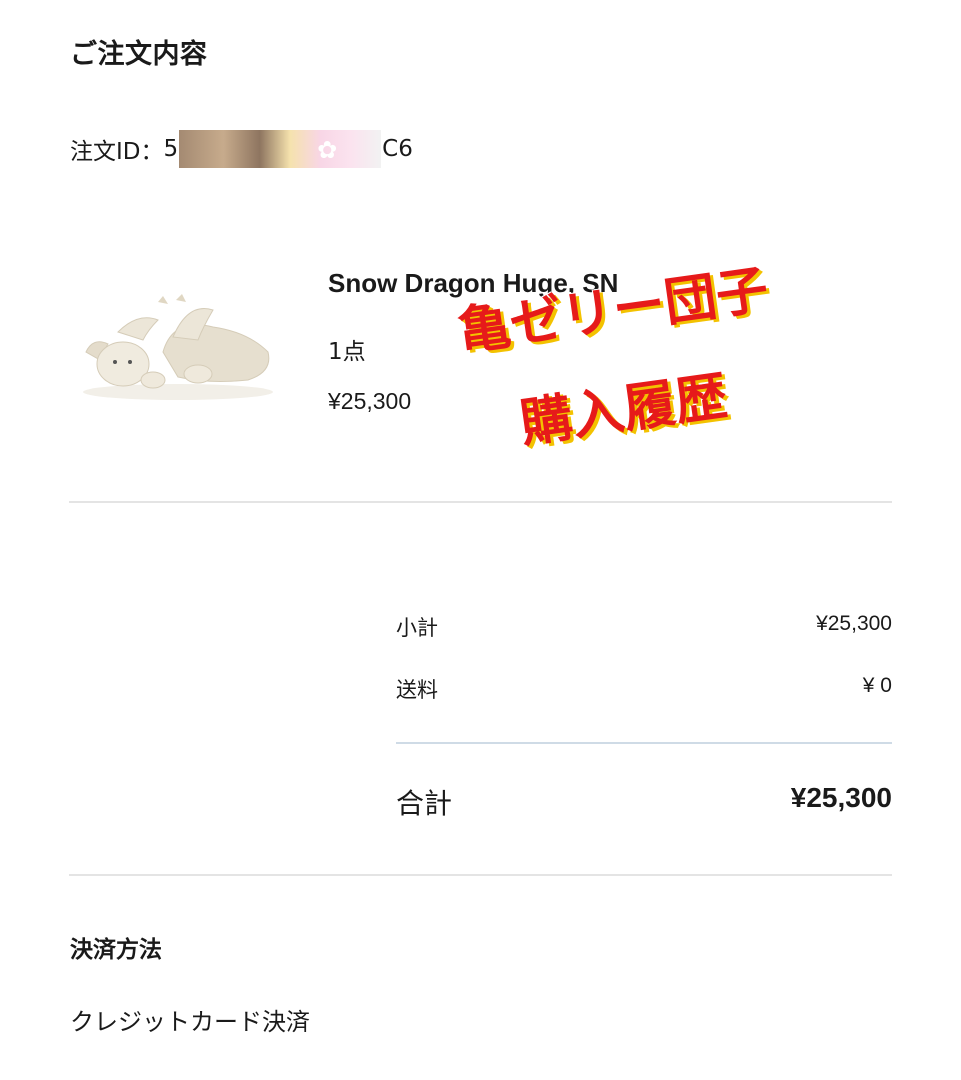  I want to click on payment-method-value: クレジットカード決済, so click(190, 1022).